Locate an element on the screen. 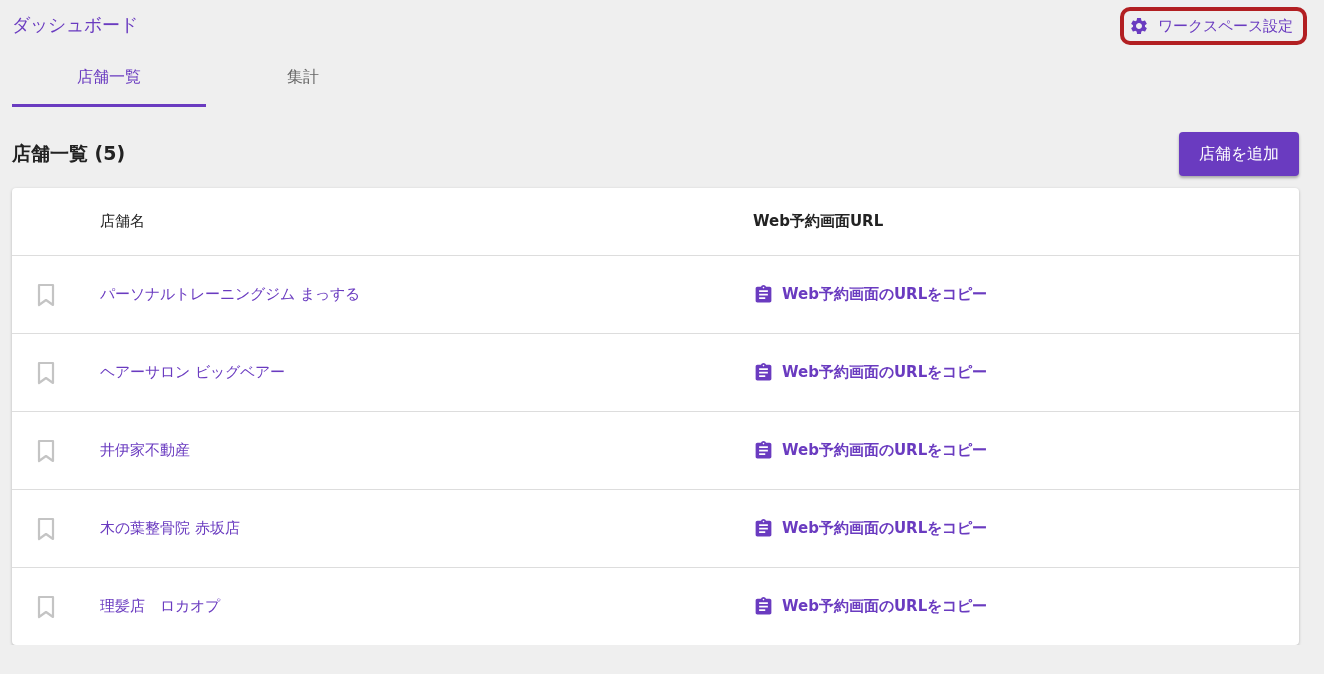 This screenshot has width=1324, height=674. tab: 集計 is located at coordinates (303, 76).